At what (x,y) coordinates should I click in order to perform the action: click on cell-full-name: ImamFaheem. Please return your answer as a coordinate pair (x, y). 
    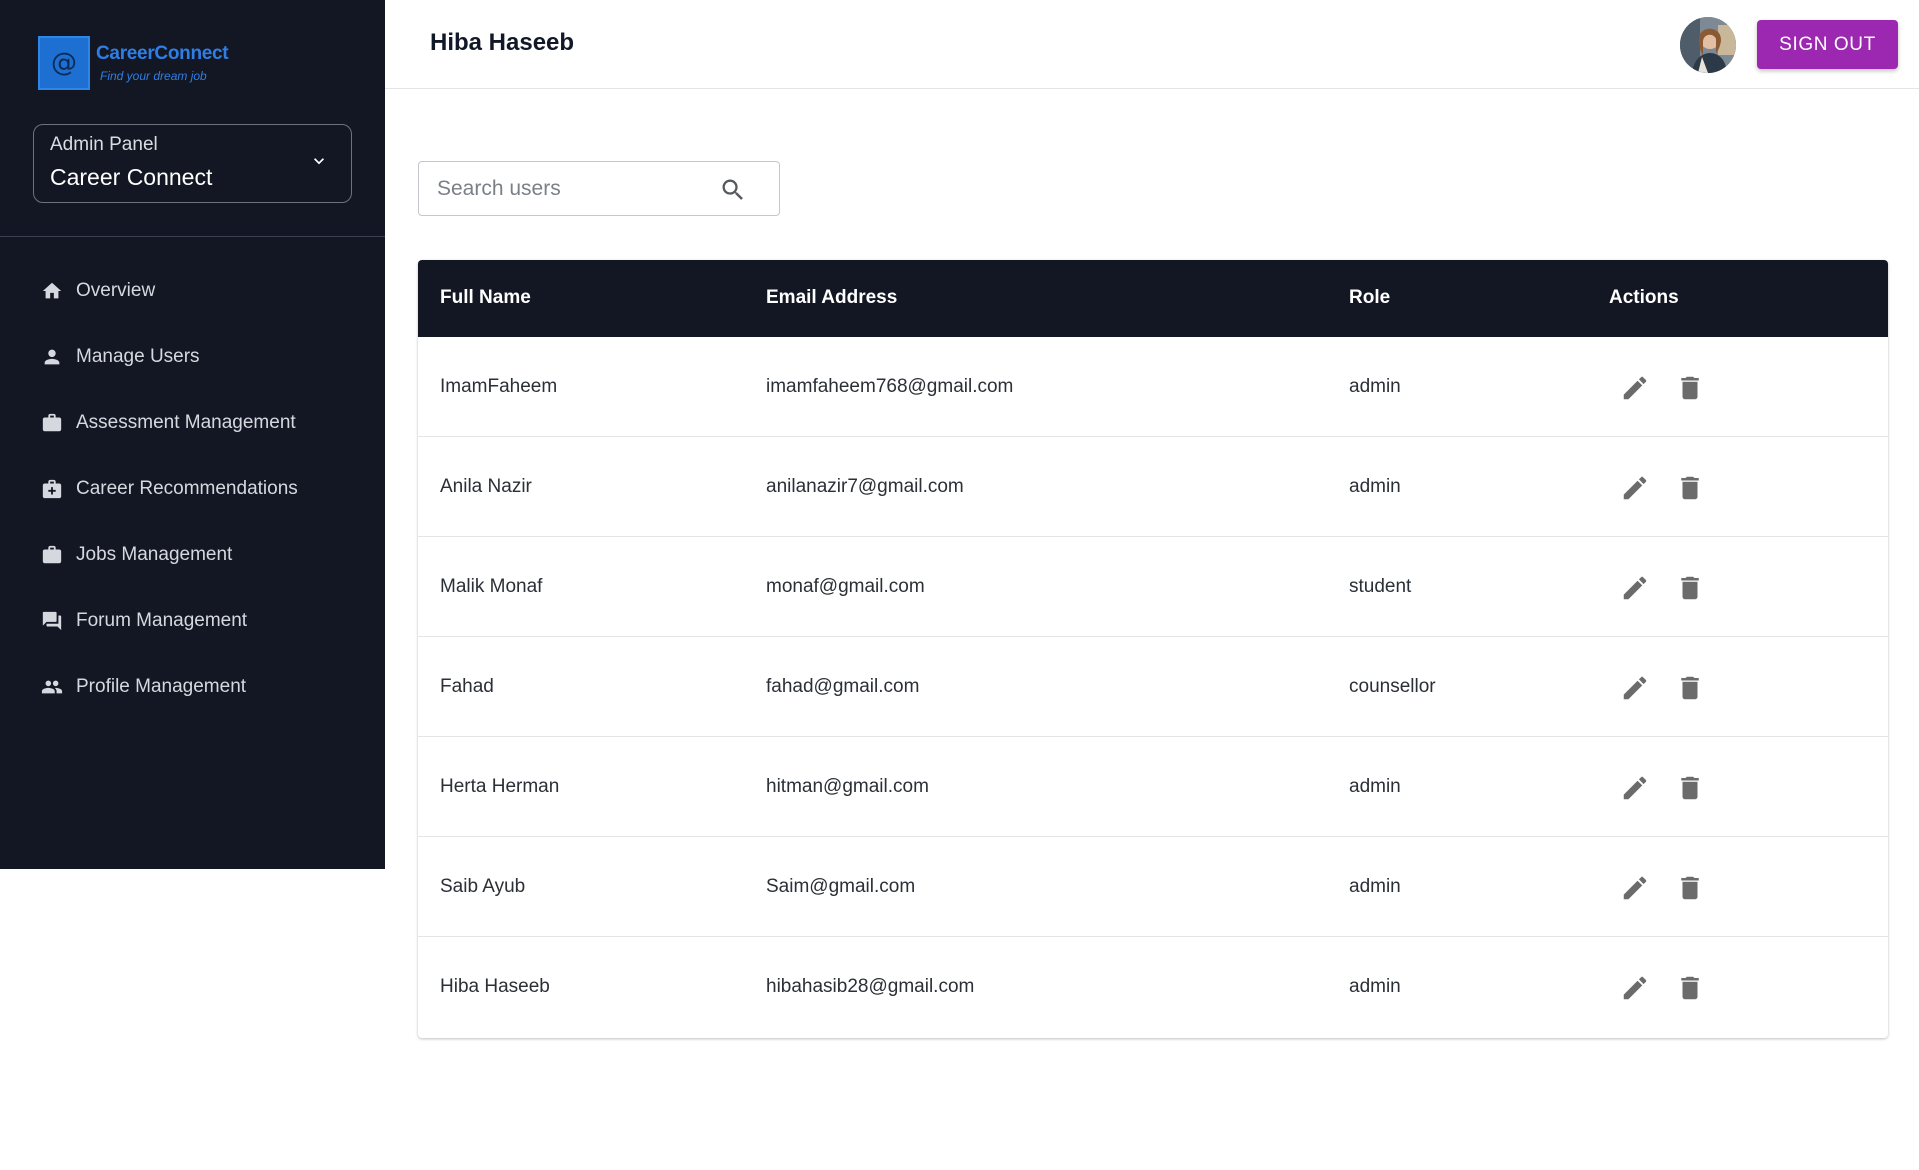
    Looking at the image, I should click on (499, 386).